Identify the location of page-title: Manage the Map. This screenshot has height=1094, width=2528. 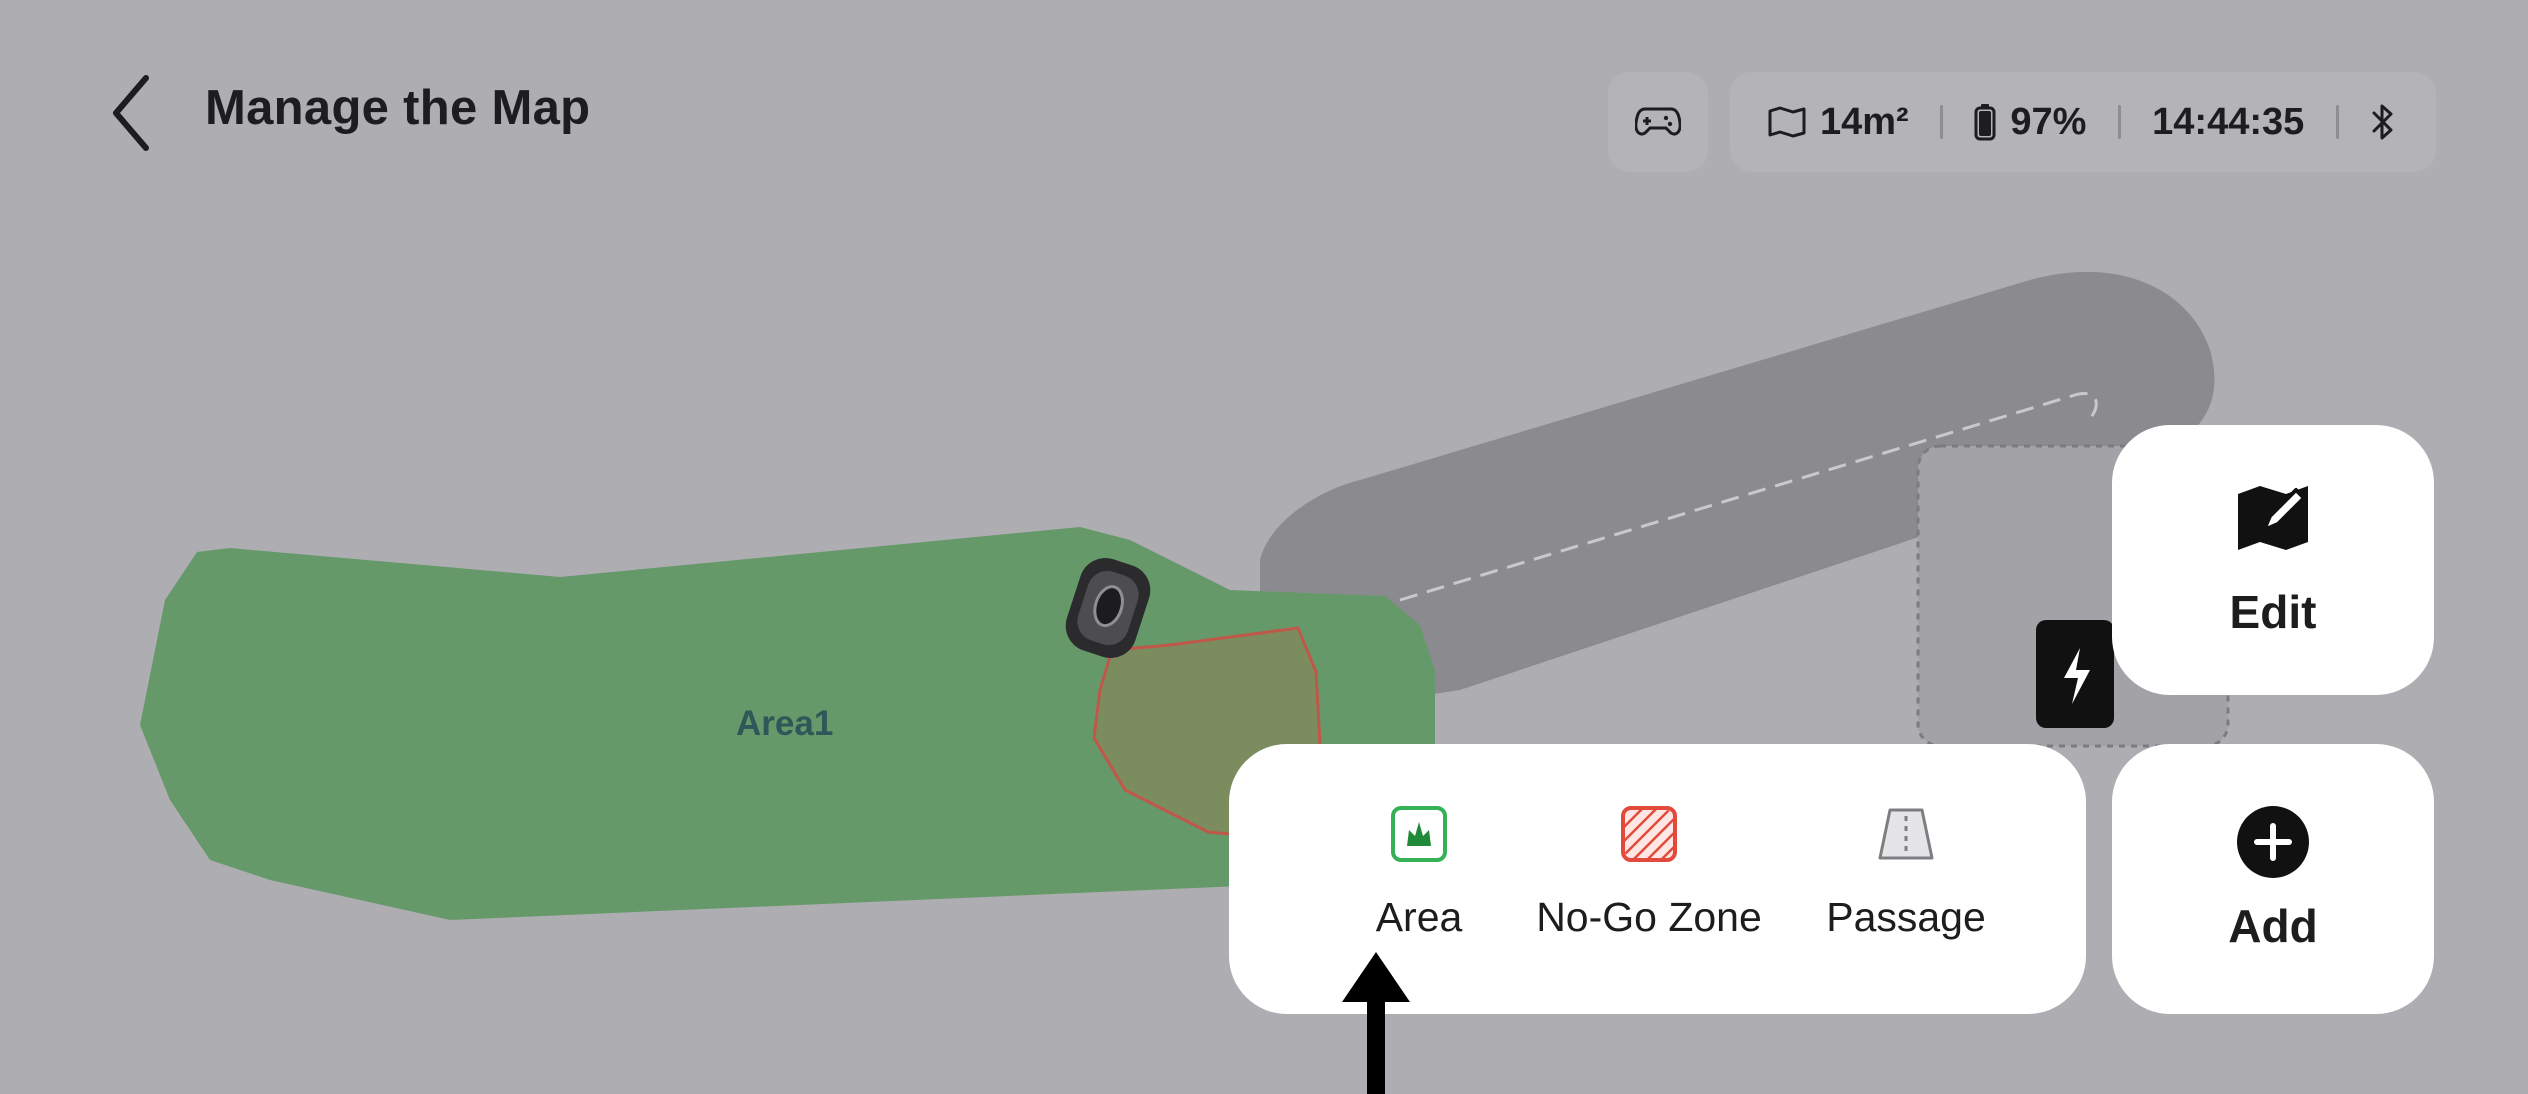
(398, 108).